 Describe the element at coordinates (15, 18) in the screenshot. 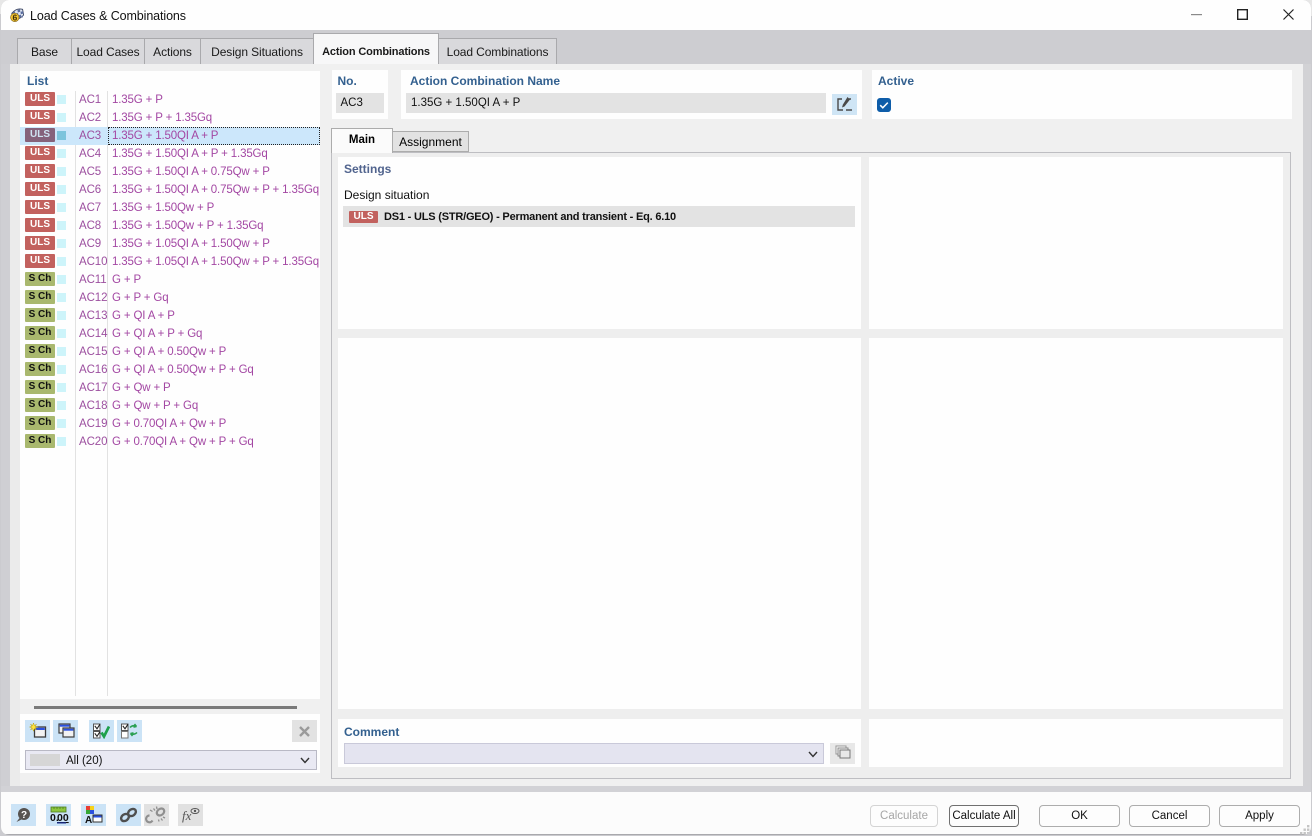

I see `svg-text: 6` at that location.